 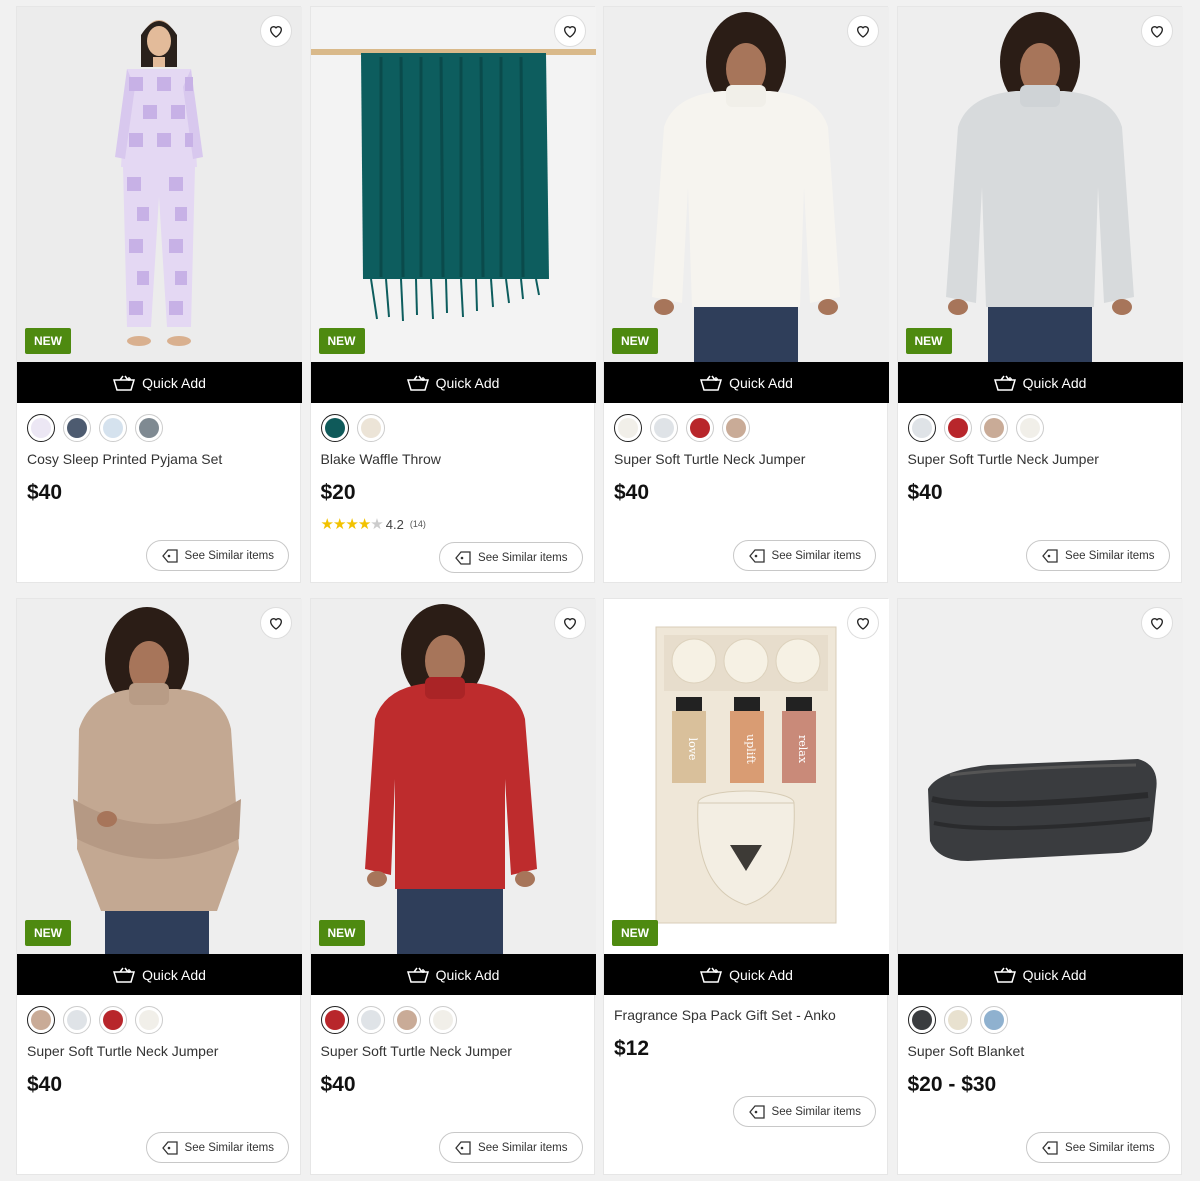 I want to click on product-name: Super Soft Blanket, so click(x=966, y=1051).